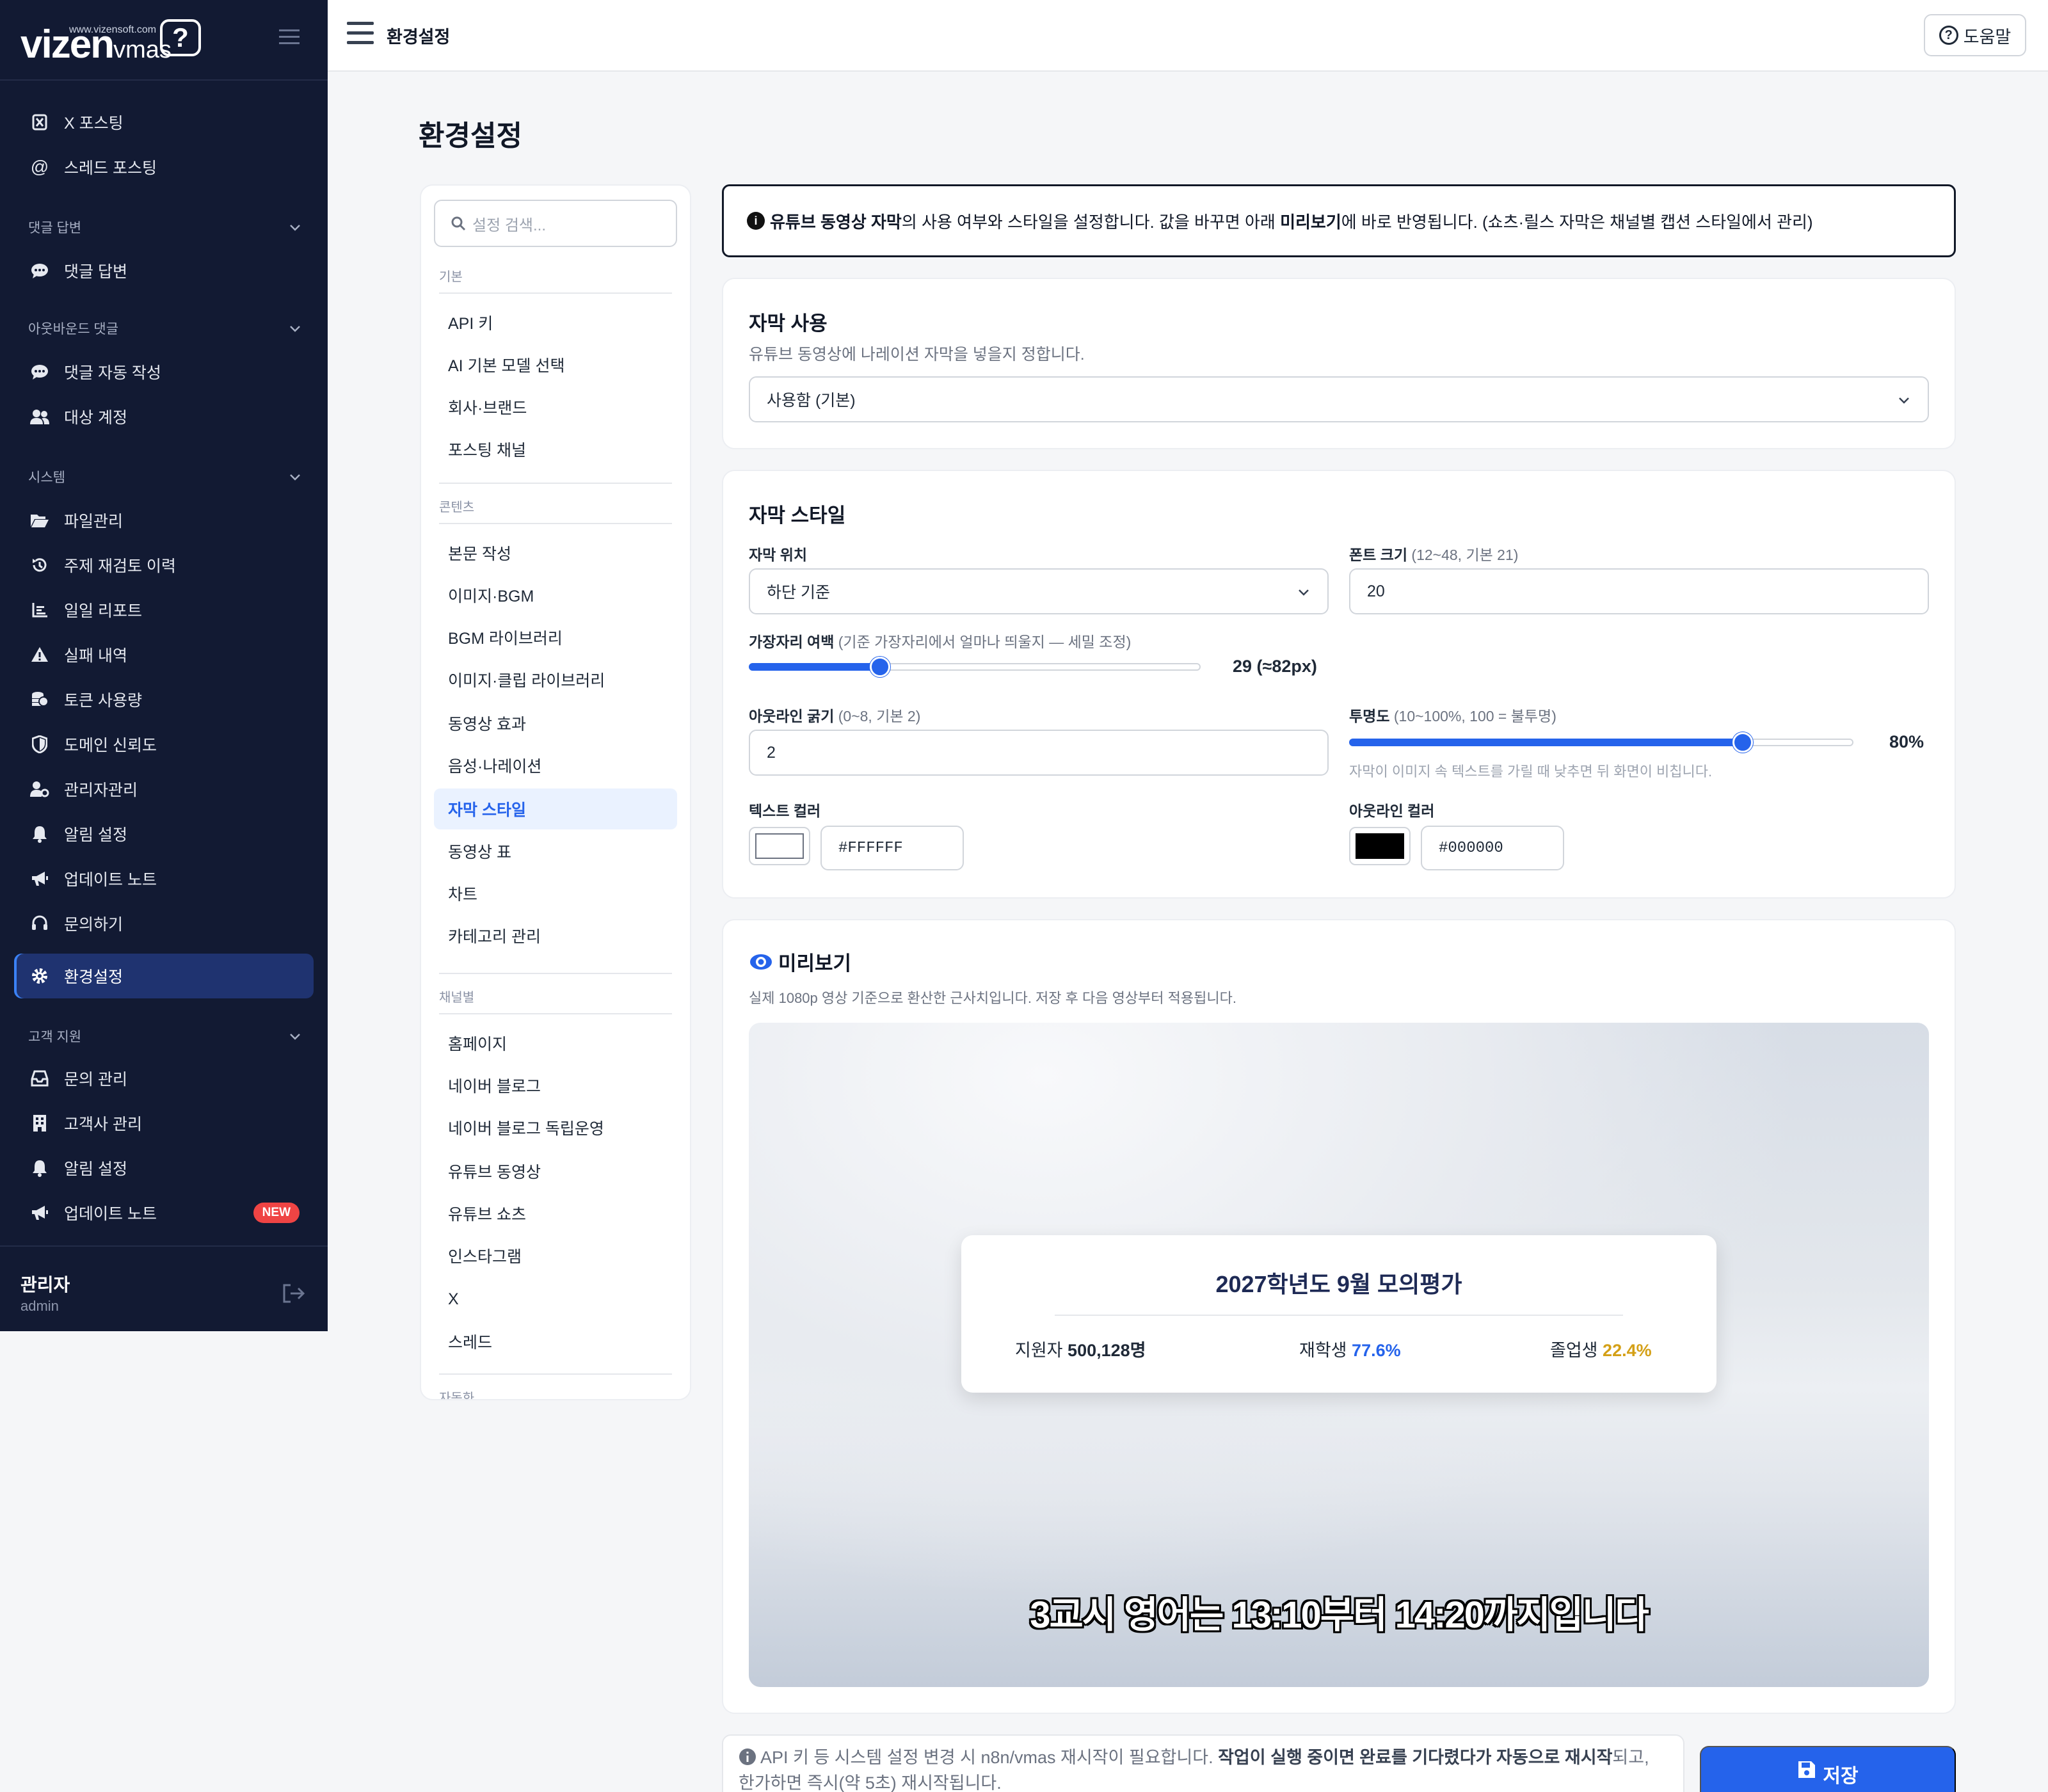  Describe the element at coordinates (164, 1123) in the screenshot. I see `sidebar-item-client-management: 고객사 관리` at that location.